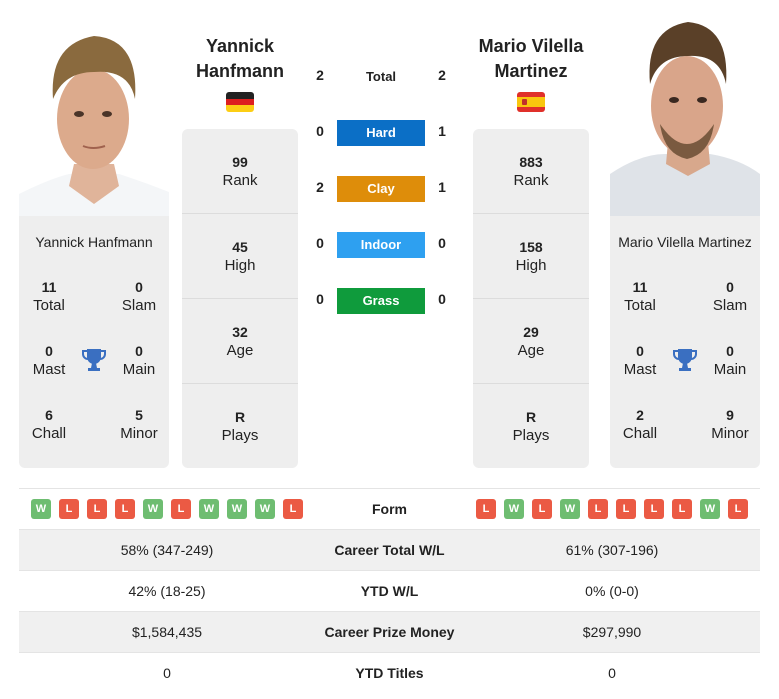 The image size is (779, 699). I want to click on value: 99, so click(240, 162).